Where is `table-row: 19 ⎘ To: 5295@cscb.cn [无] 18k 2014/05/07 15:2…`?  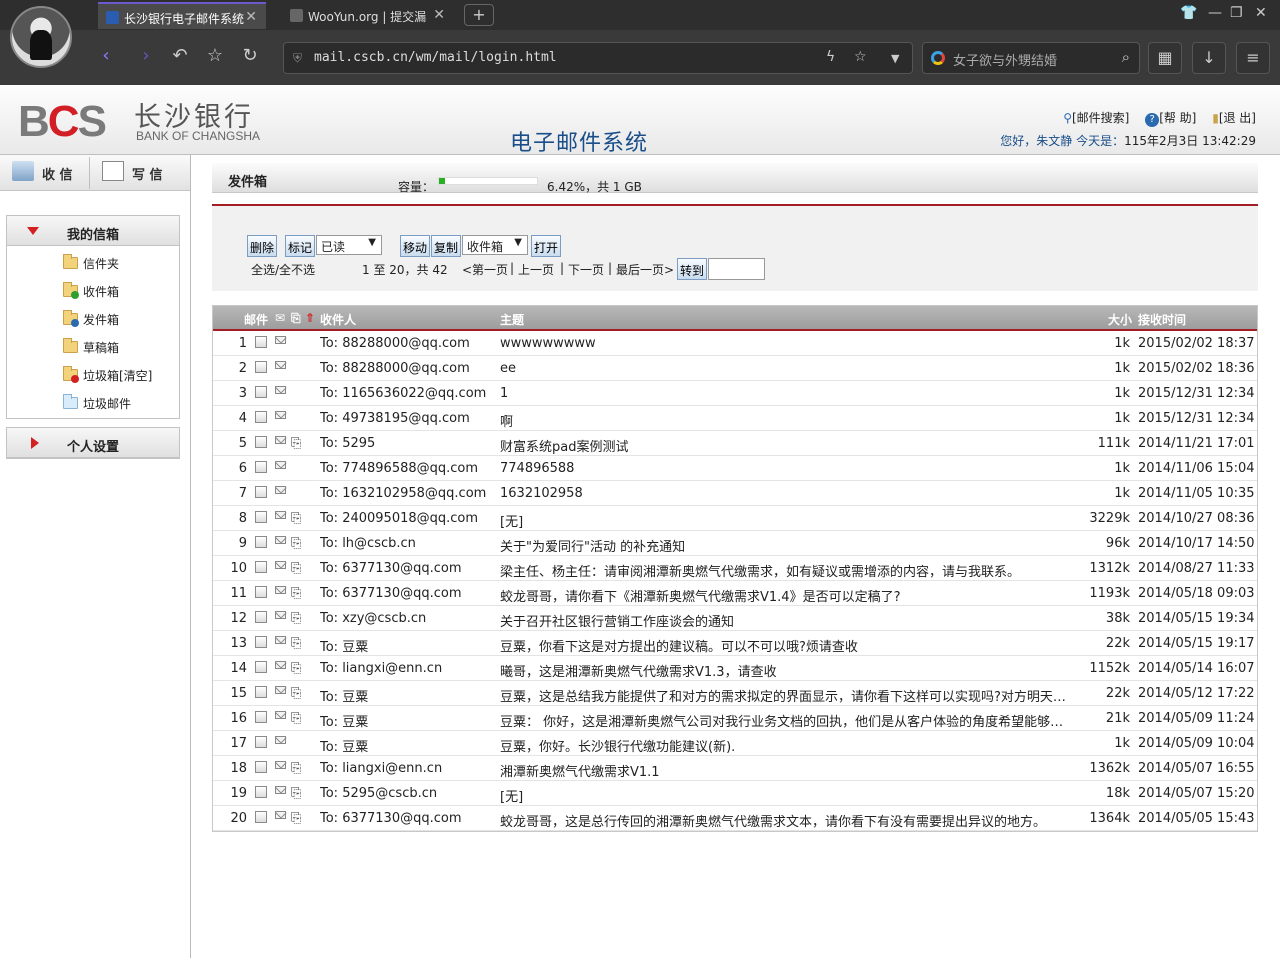
table-row: 19 ⎘ To: 5295@cscb.cn [无] 18k 2014/05/07 15:2… is located at coordinates (735, 793).